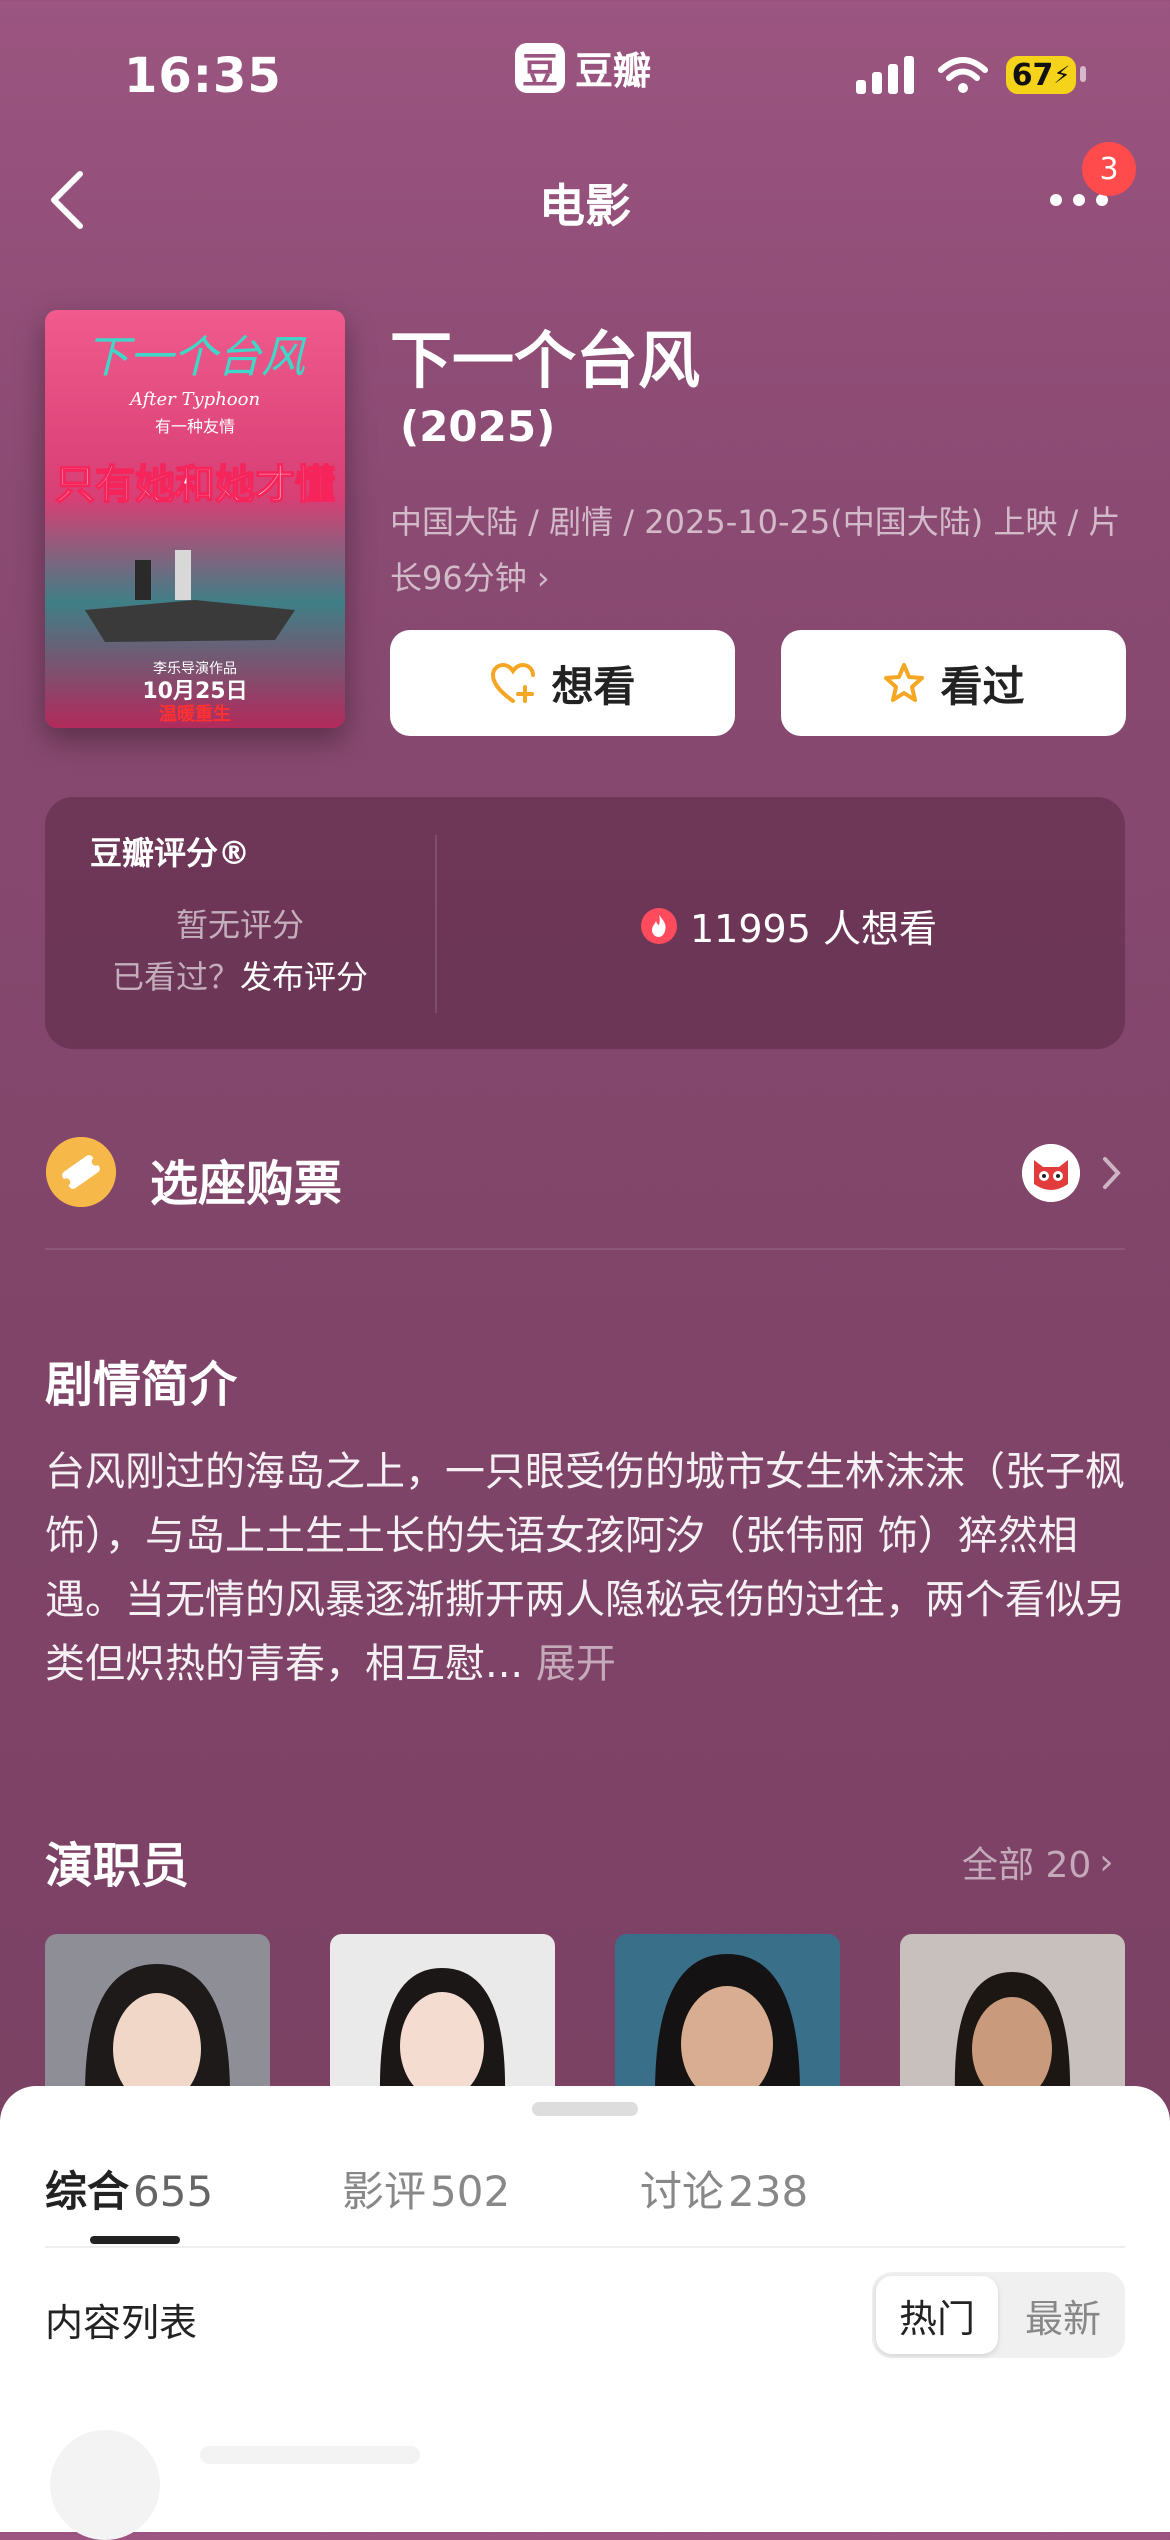 Image resolution: width=1170 pixels, height=2540 pixels. I want to click on douban-logo-icon: 豆, so click(540, 67).